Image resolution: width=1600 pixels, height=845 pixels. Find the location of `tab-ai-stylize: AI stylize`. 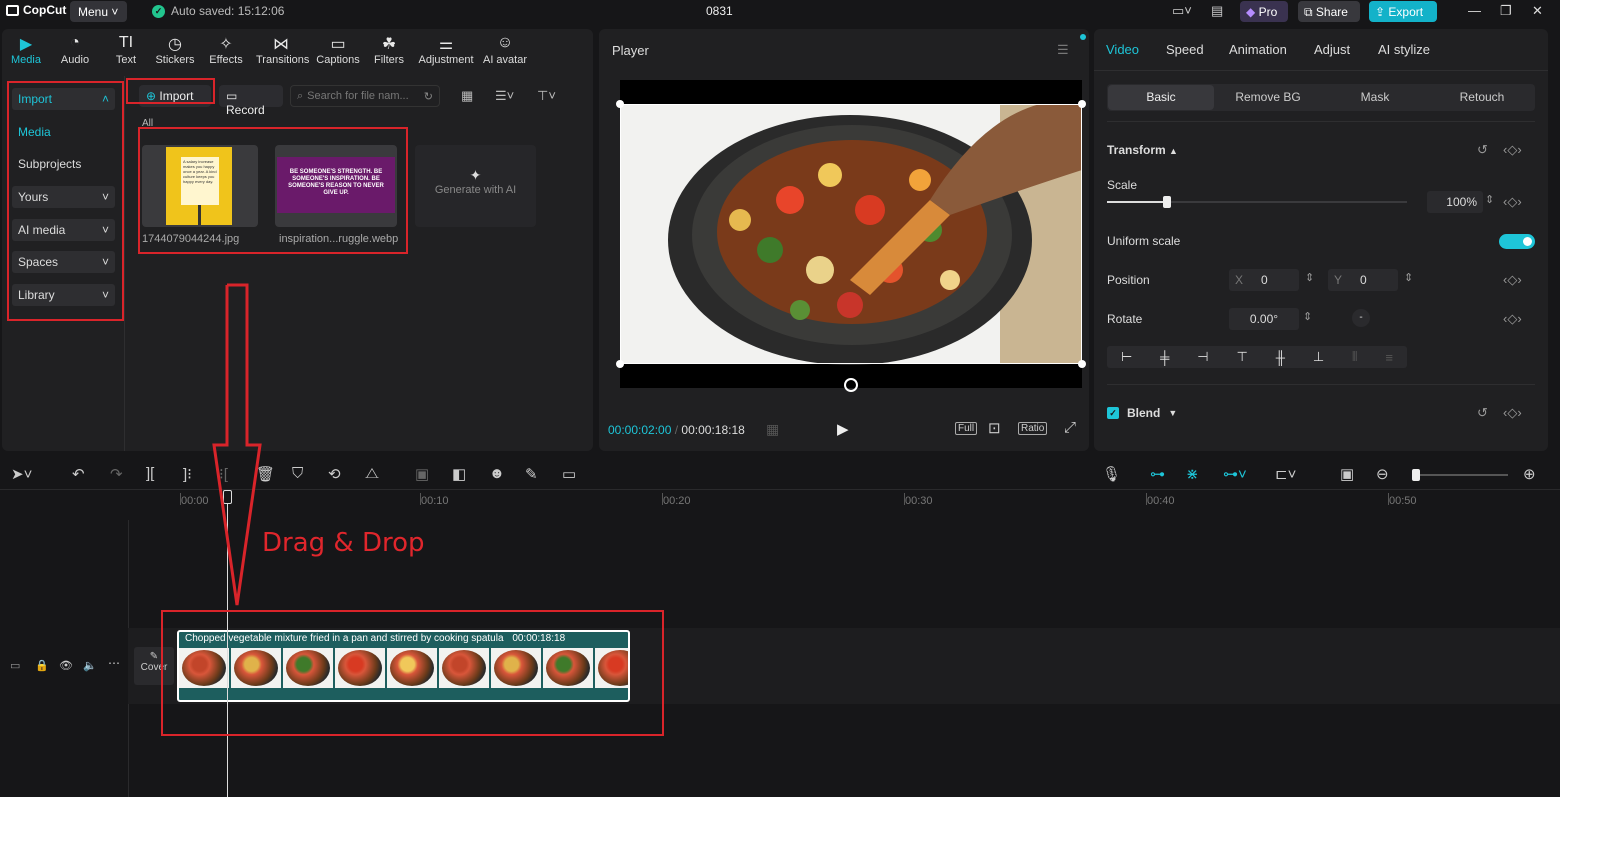

tab-ai-stylize: AI stylize is located at coordinates (1404, 49).